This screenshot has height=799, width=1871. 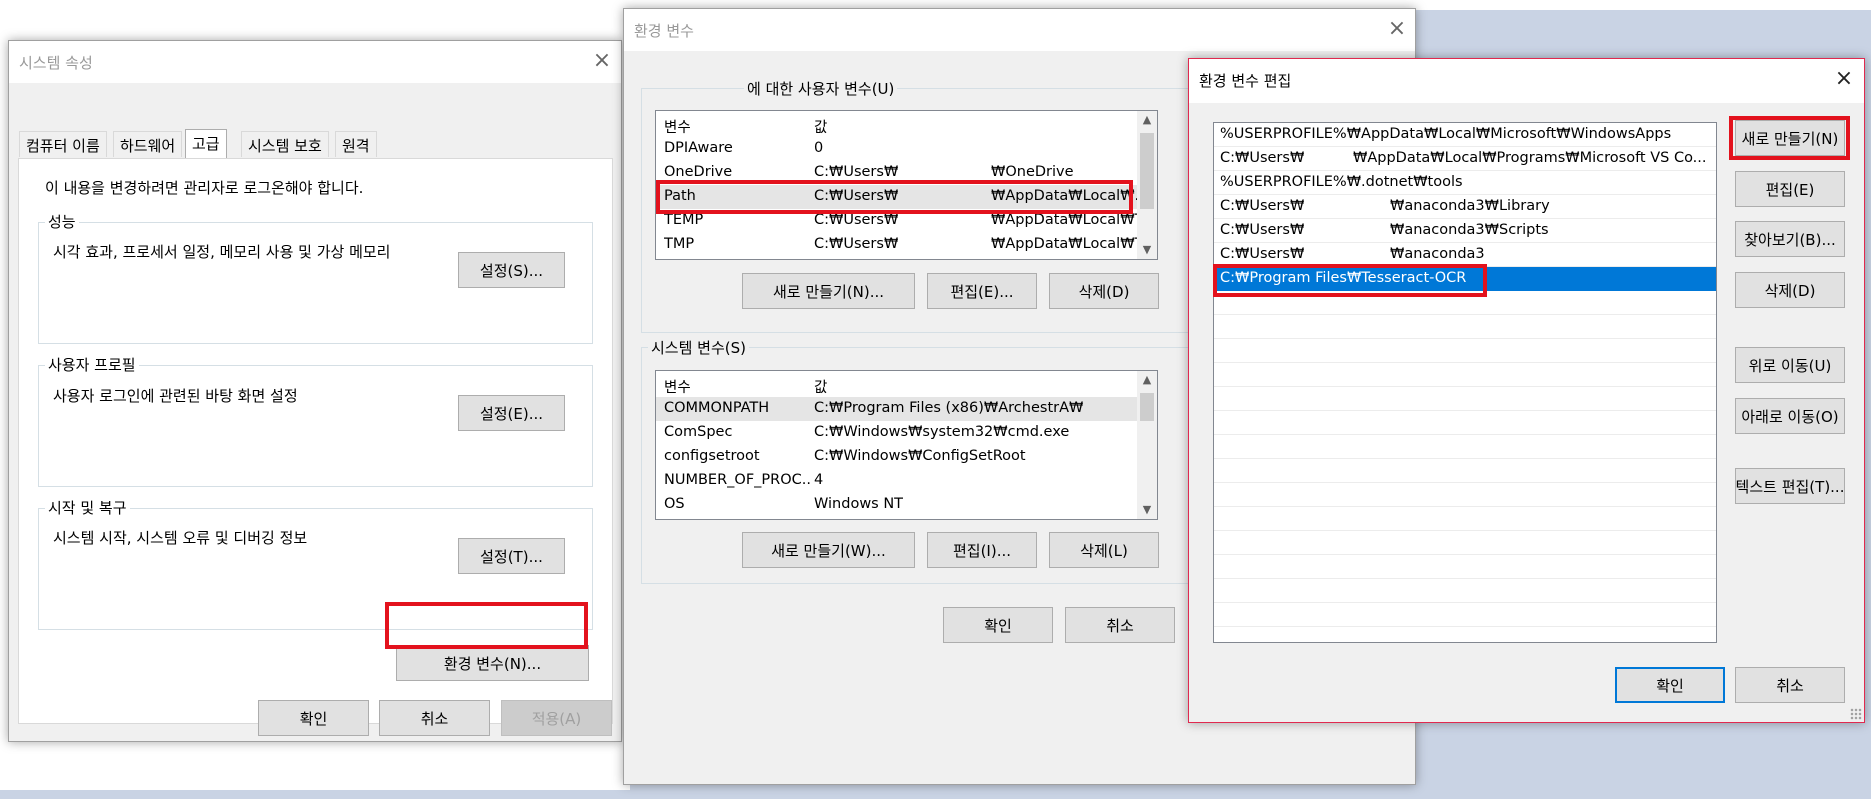 What do you see at coordinates (1790, 138) in the screenshot?
I see `new-button: 새로 만들기(N)` at bounding box center [1790, 138].